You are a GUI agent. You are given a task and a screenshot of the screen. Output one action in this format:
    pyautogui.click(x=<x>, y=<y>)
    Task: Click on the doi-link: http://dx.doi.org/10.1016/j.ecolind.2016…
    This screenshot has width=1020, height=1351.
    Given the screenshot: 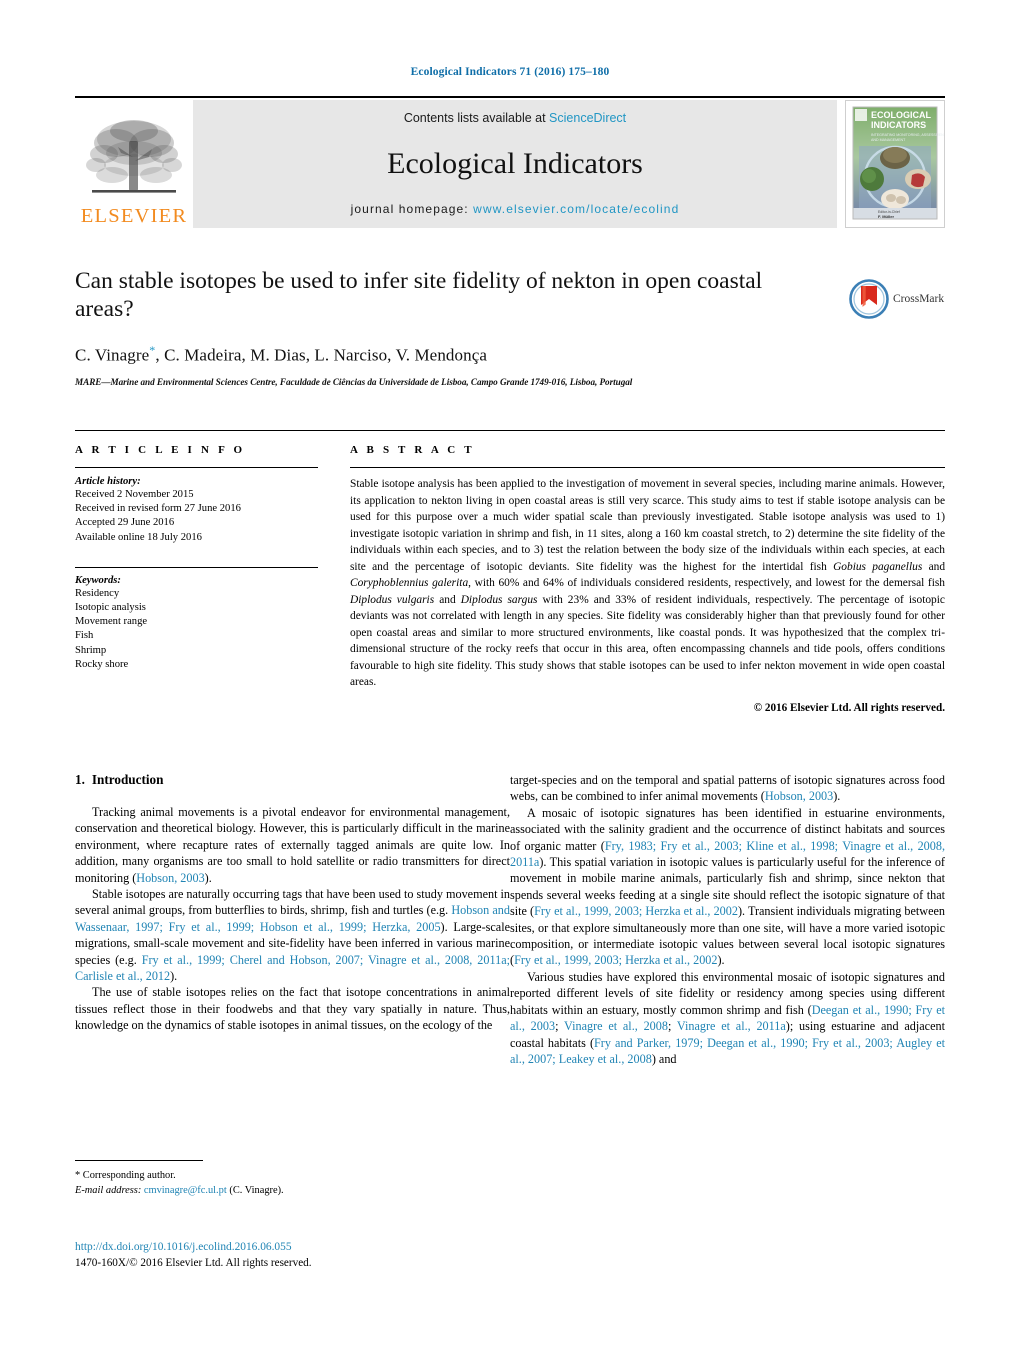 What is the action you would take?
    pyautogui.click(x=325, y=1248)
    